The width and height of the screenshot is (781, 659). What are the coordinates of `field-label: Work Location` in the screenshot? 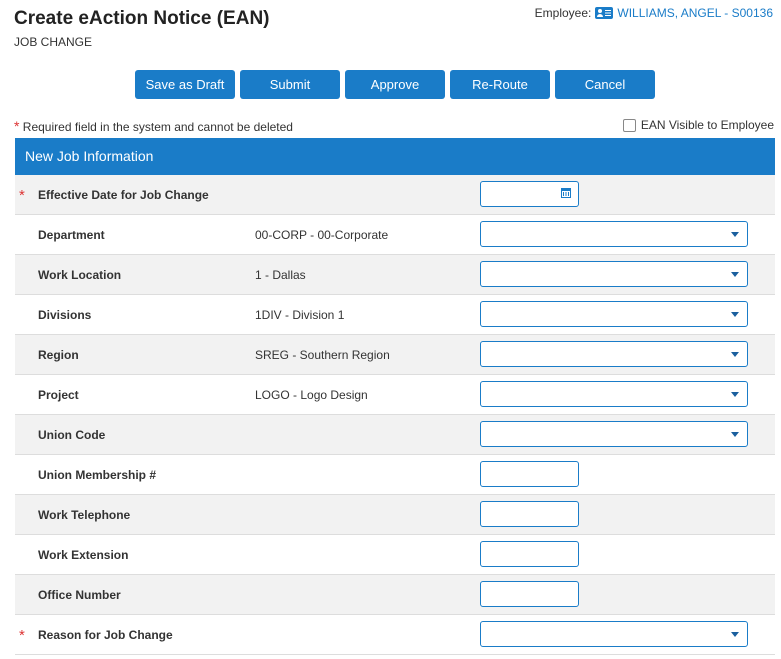 It's located at (80, 275).